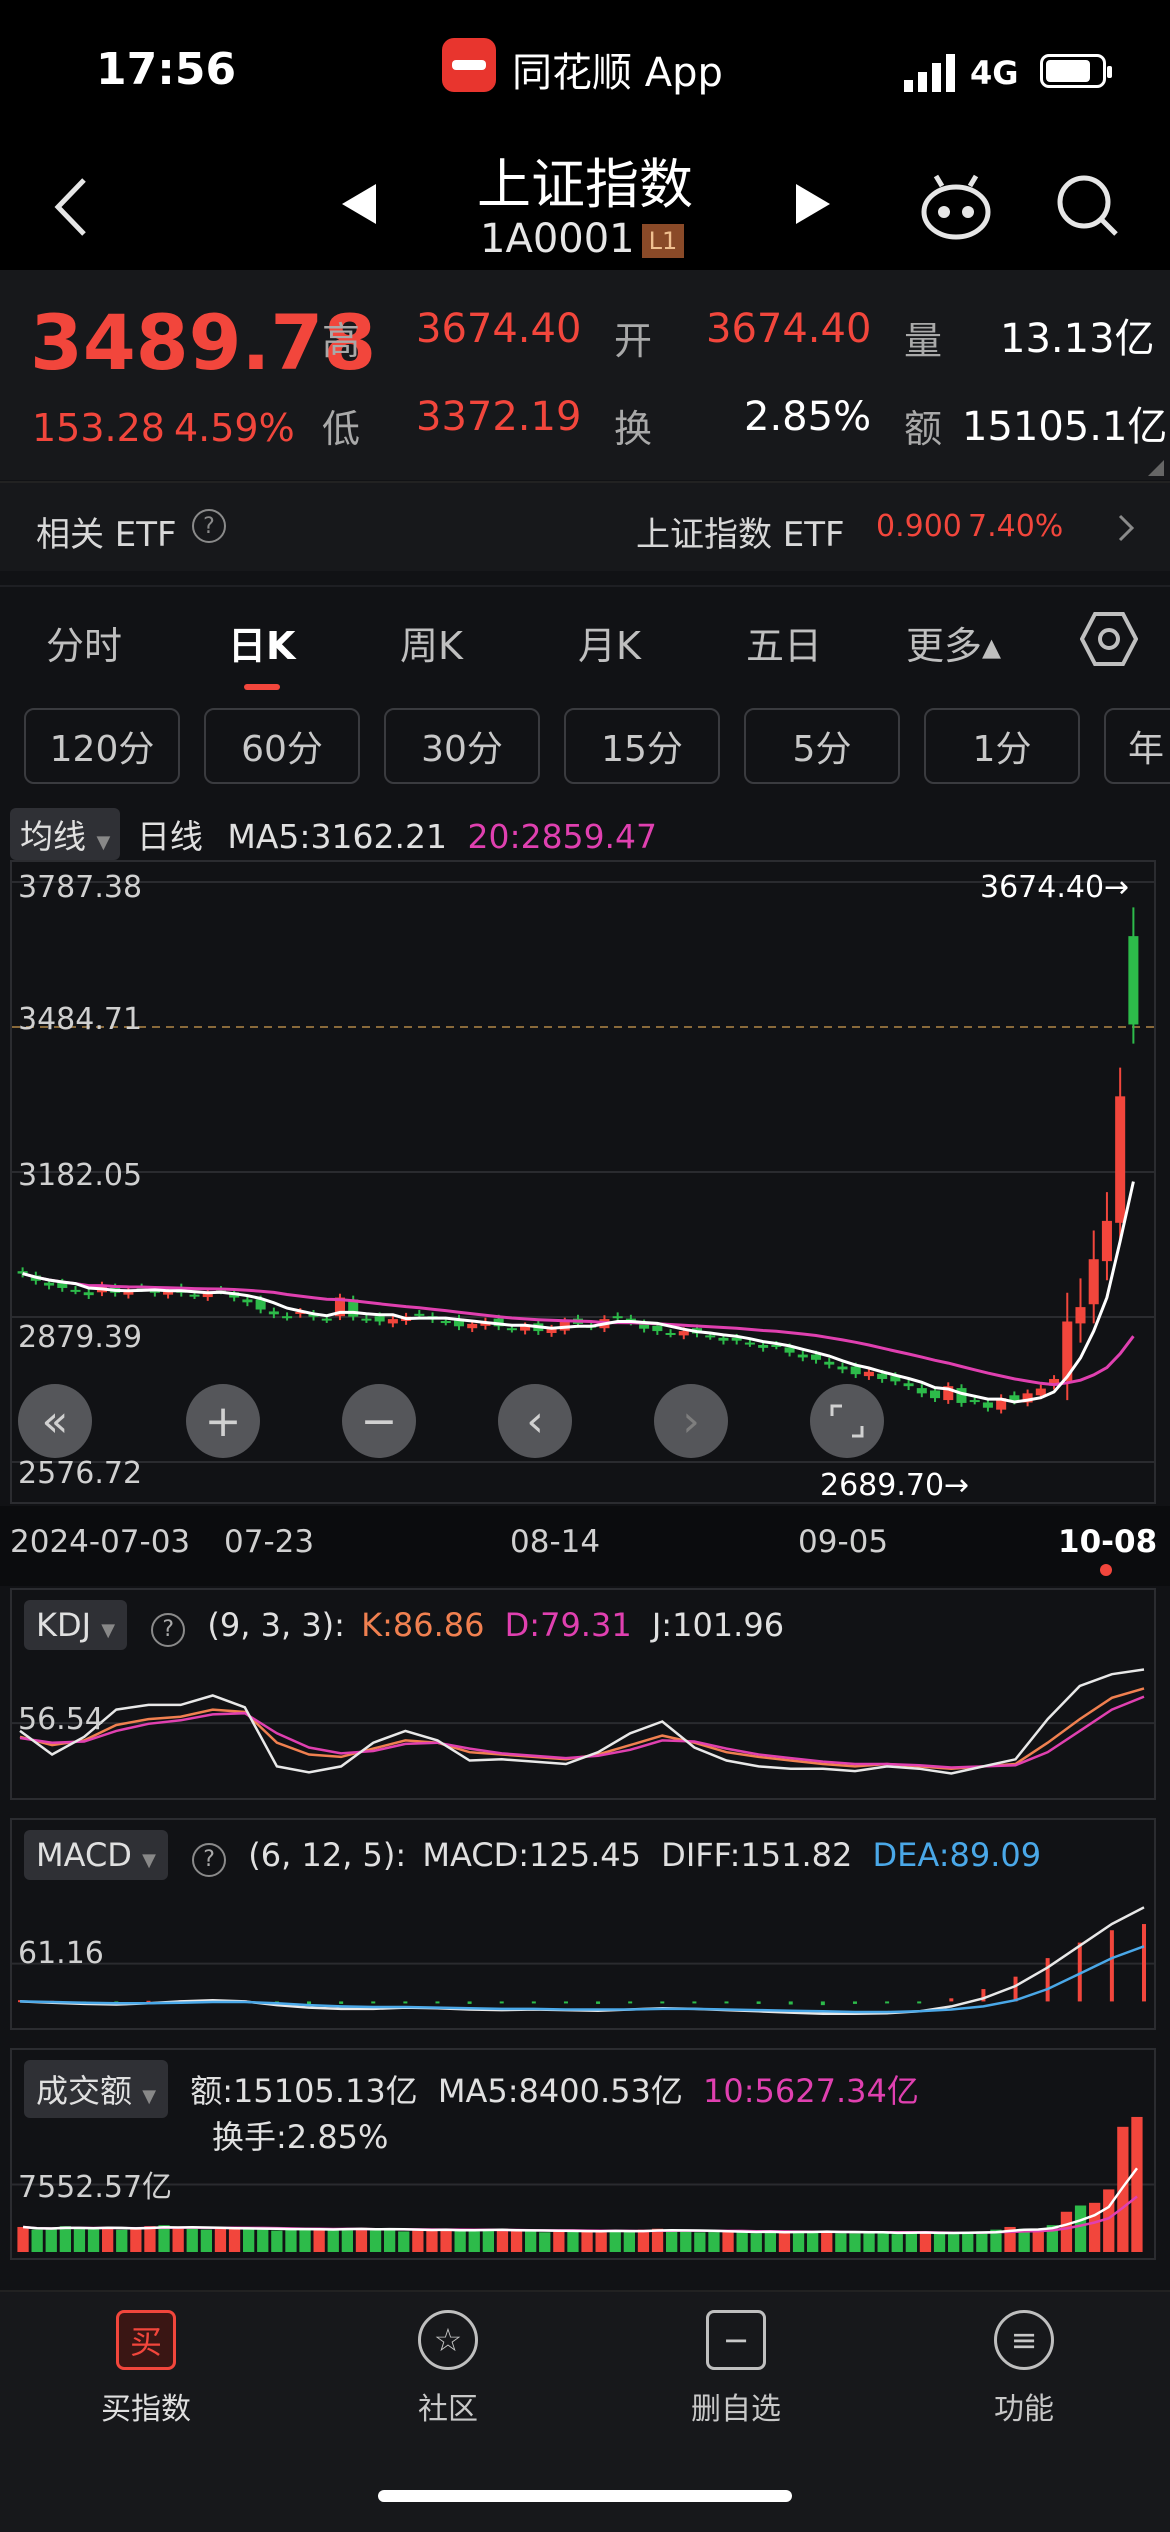 This screenshot has height=2532, width=1170. Describe the element at coordinates (923, 429) in the screenshot. I see `amount-label: 额` at that location.